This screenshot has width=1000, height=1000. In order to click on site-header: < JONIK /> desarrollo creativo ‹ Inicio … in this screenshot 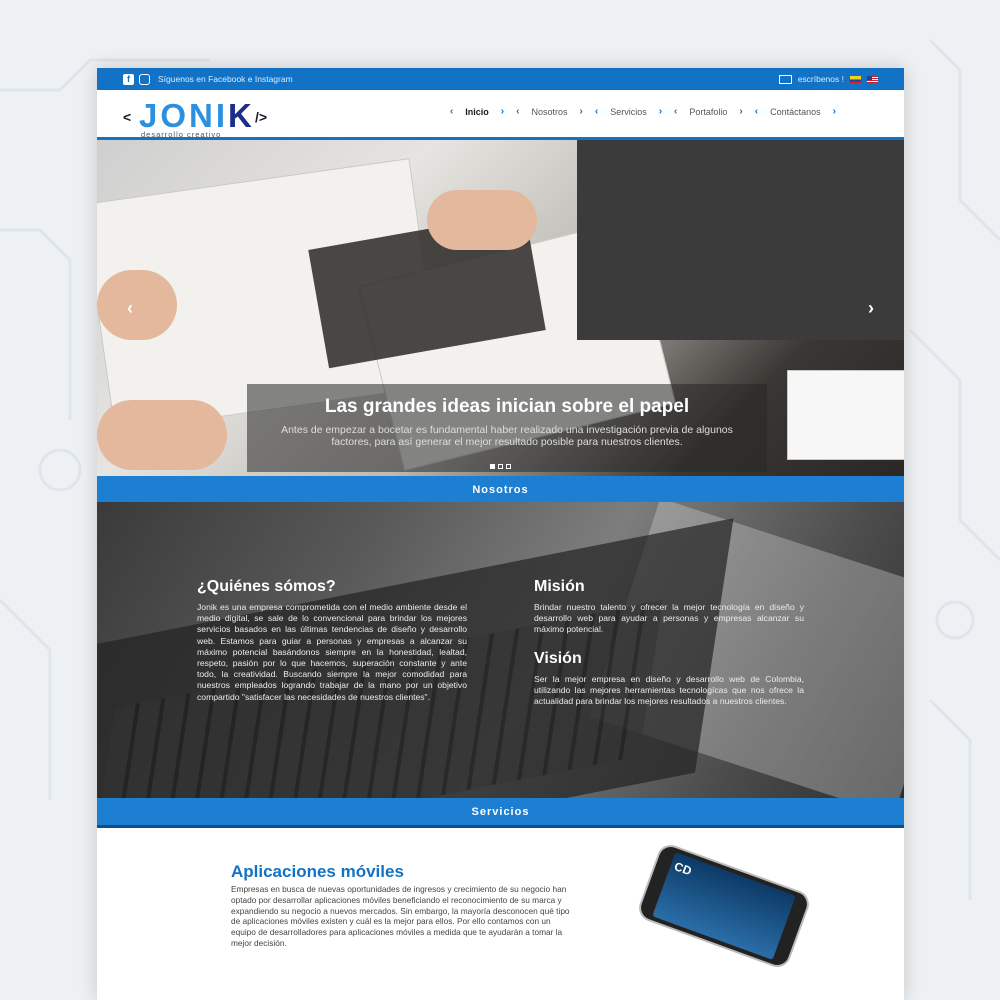, I will do `click(500, 115)`.